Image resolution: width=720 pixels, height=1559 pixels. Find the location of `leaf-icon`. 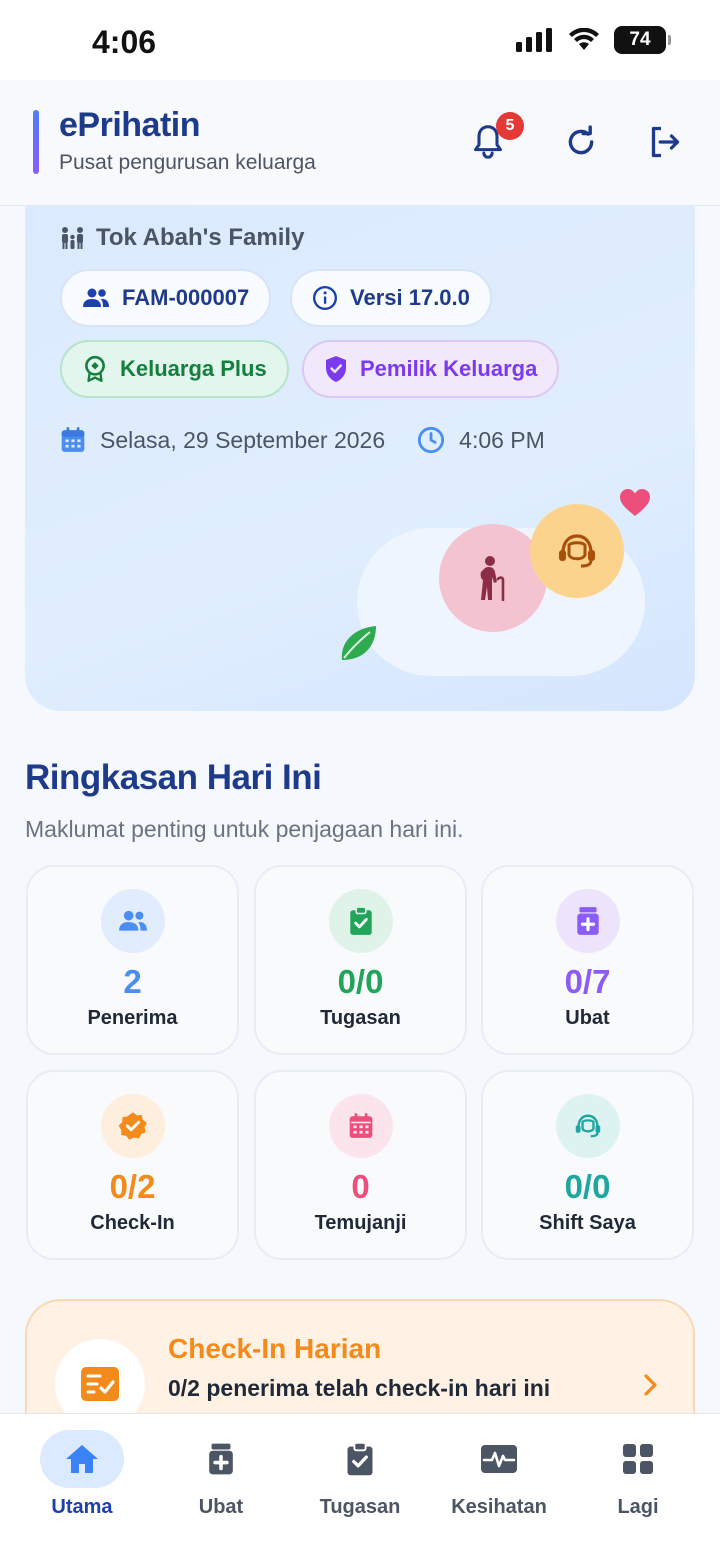

leaf-icon is located at coordinates (358, 643).